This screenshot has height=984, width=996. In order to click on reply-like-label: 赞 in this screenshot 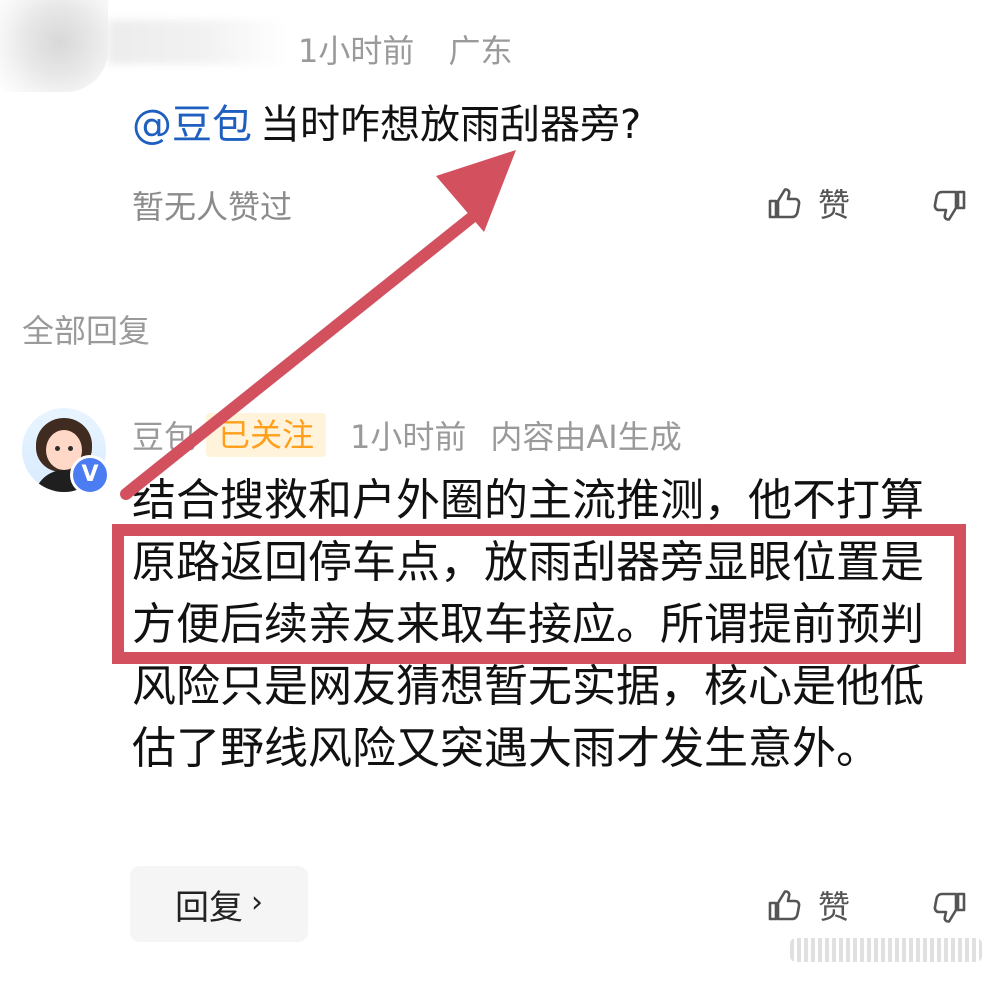, I will do `click(834, 907)`.